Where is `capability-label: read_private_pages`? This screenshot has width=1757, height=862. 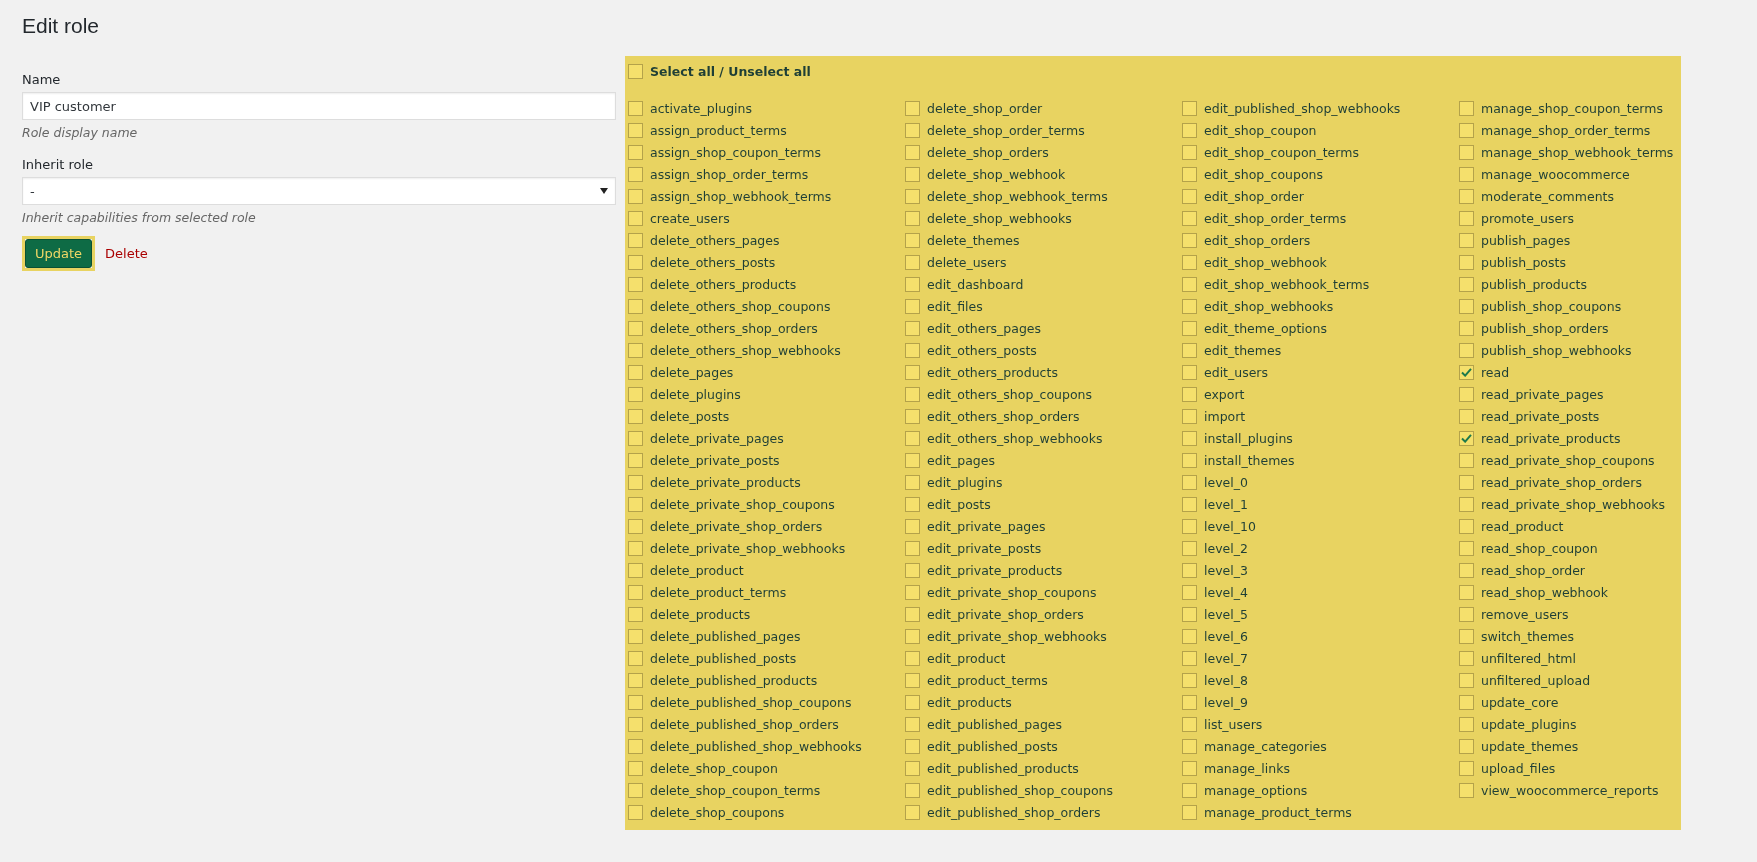 capability-label: read_private_pages is located at coordinates (1542, 395).